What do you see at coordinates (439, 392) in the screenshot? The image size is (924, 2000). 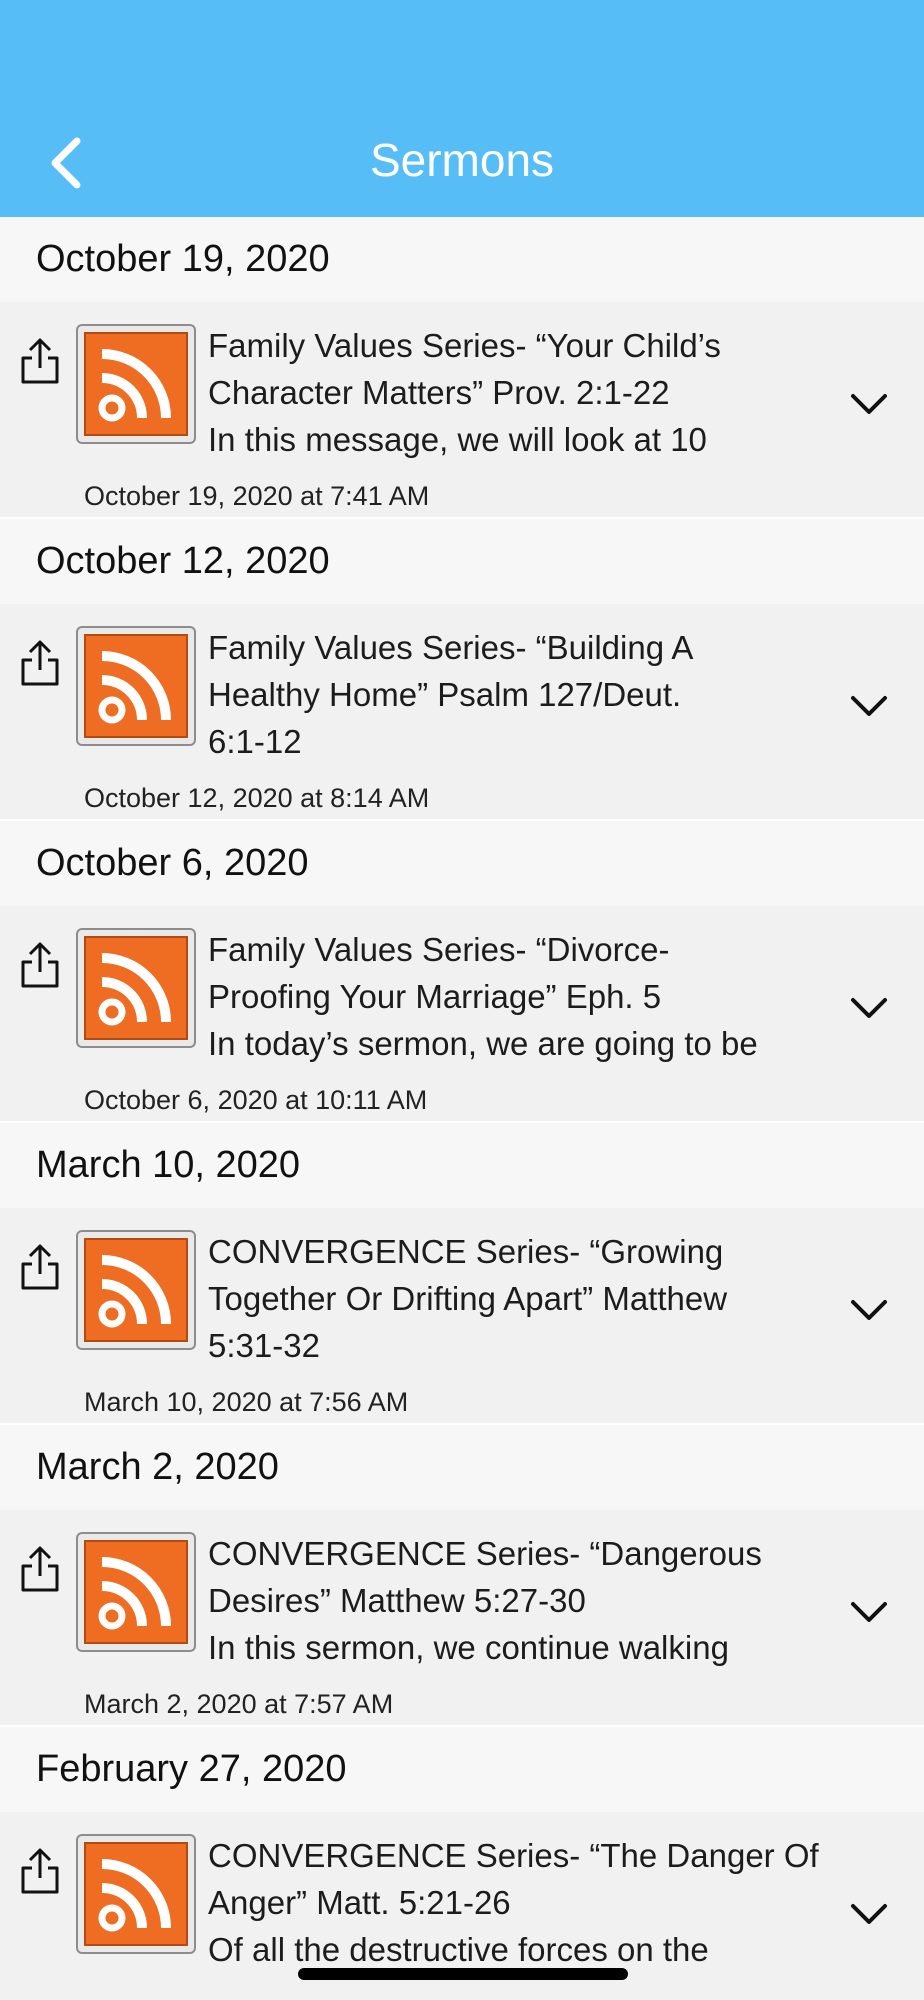 I see `sermon-text-line: Character Matters” Prov. 2:1-22` at bounding box center [439, 392].